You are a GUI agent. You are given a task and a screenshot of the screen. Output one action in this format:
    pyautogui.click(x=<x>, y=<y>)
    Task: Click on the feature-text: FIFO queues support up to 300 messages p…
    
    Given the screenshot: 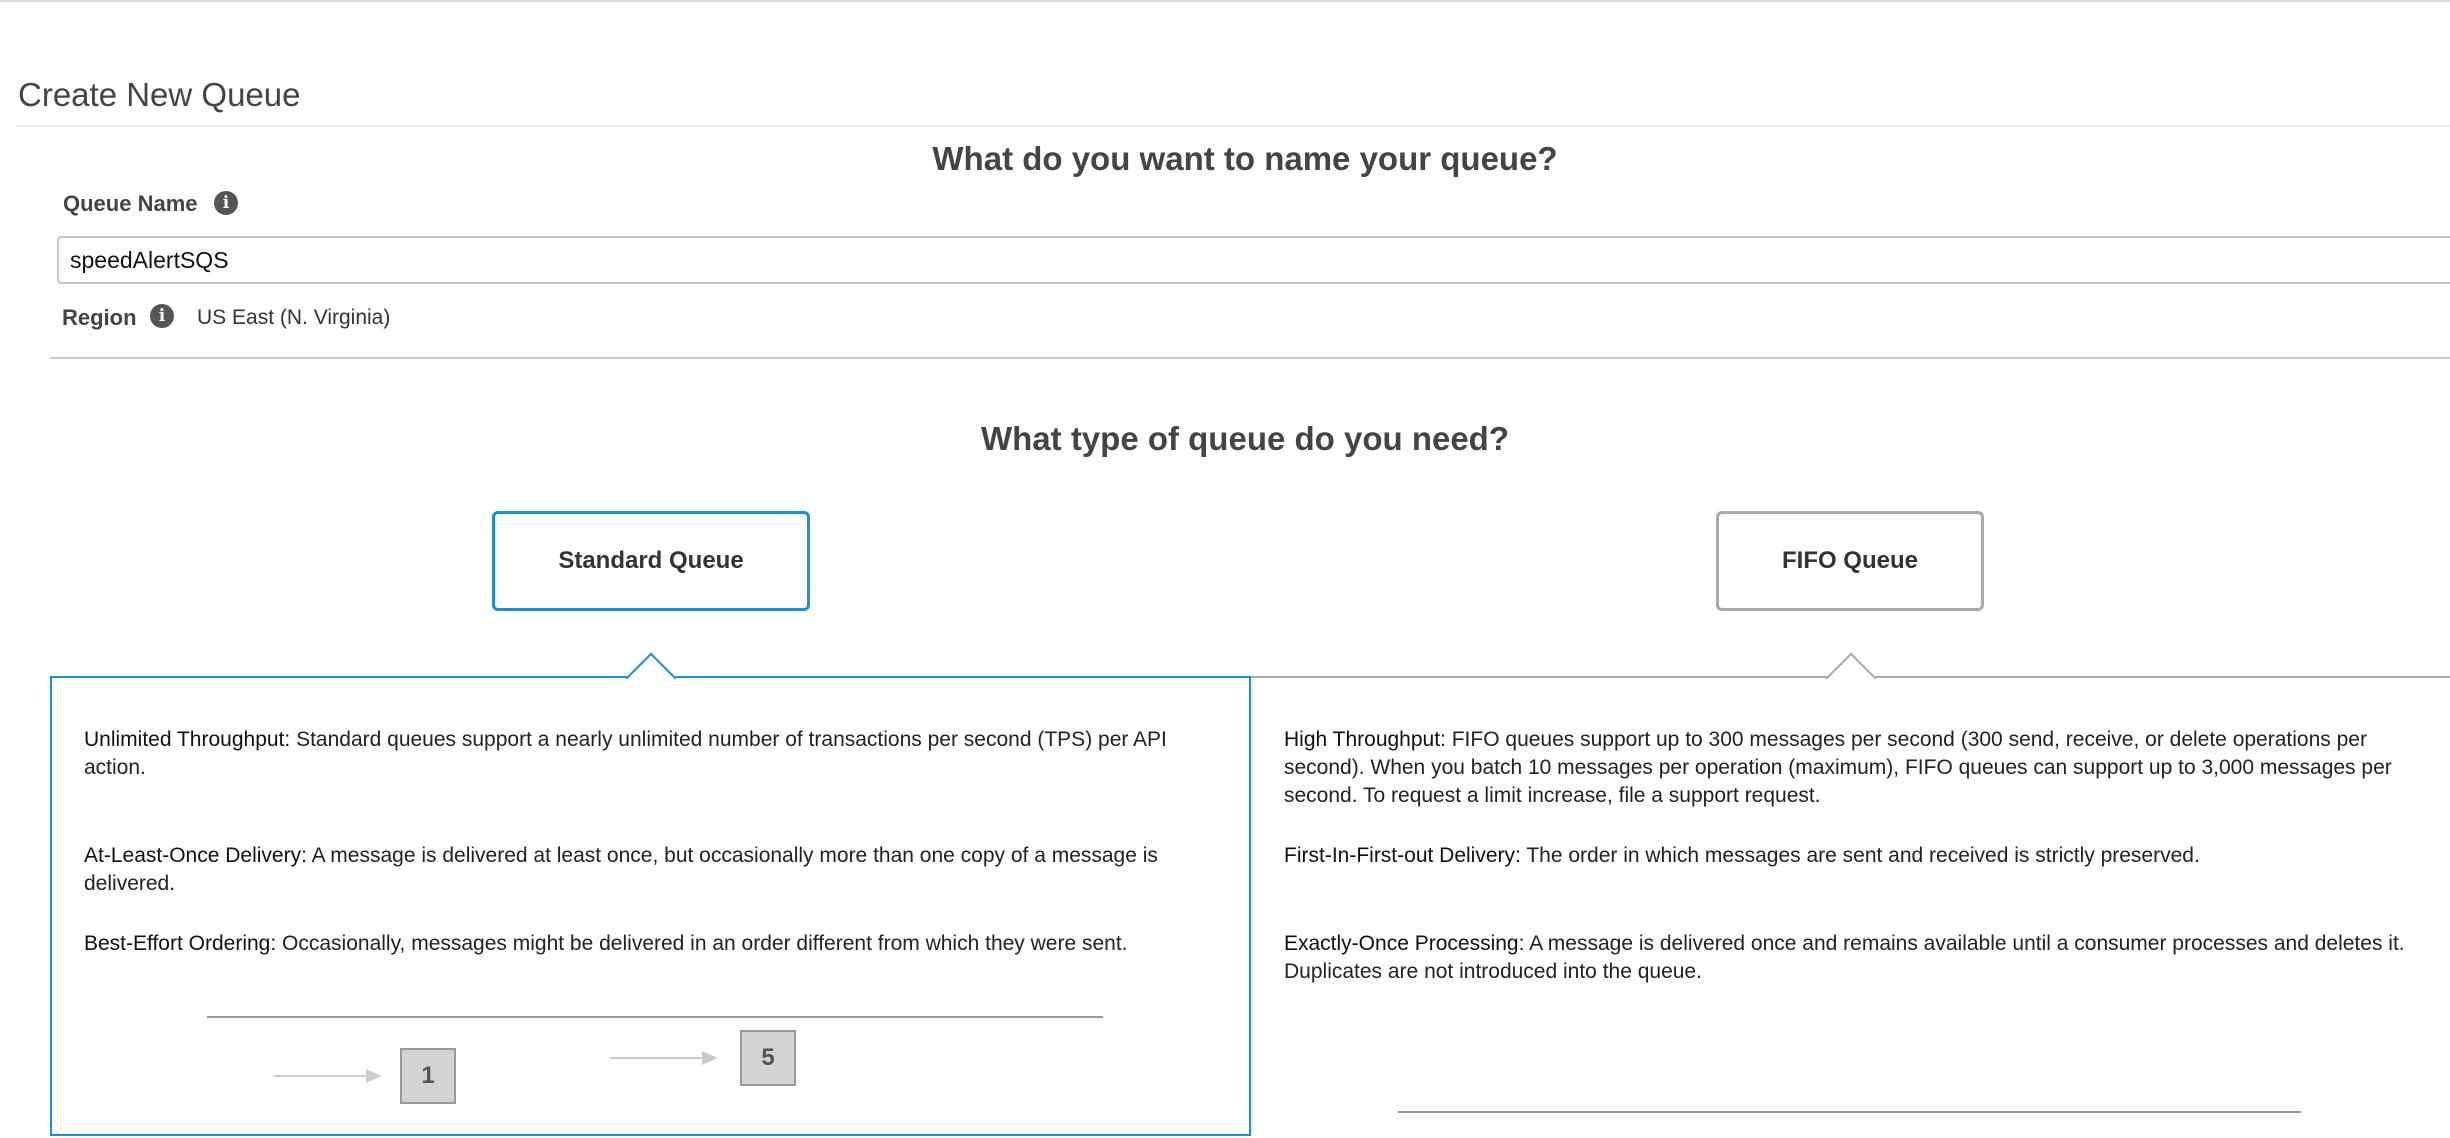 What is the action you would take?
    pyautogui.click(x=1838, y=767)
    